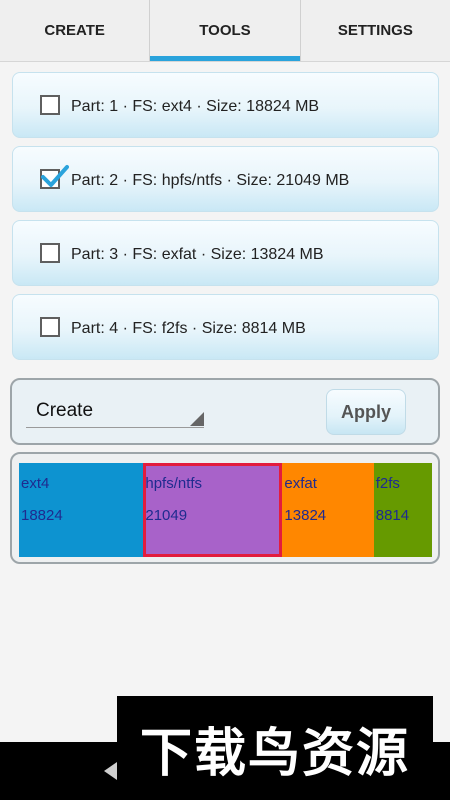 The width and height of the screenshot is (450, 800). What do you see at coordinates (328, 510) in the screenshot?
I see `partition-map-segment-3: exfat 13824` at bounding box center [328, 510].